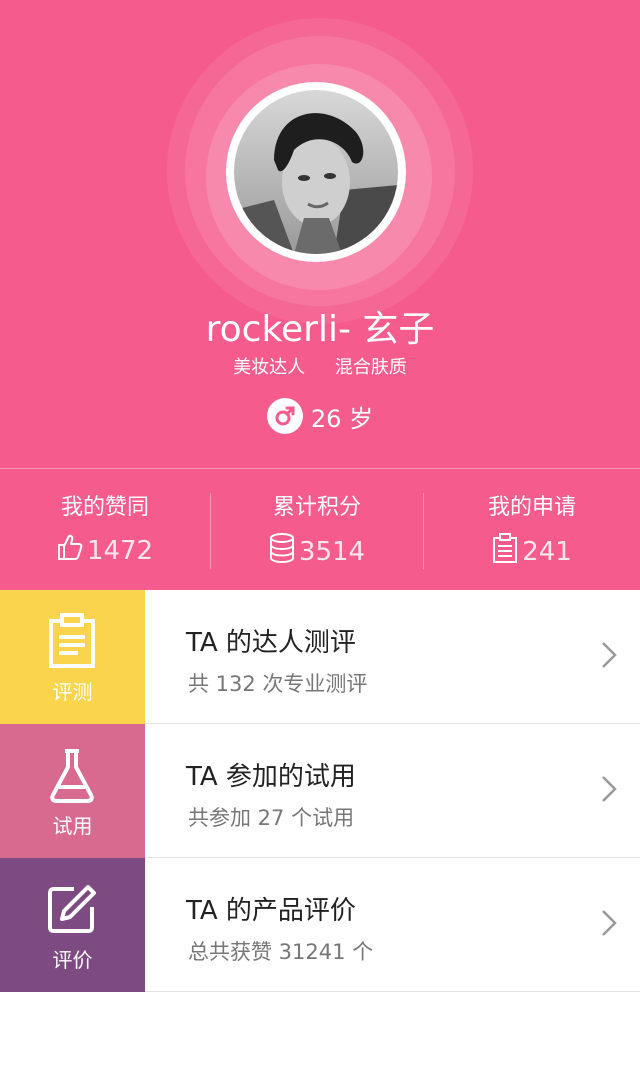 Image resolution: width=640 pixels, height=1089 pixels. I want to click on thumbs-up-icon, so click(70, 550).